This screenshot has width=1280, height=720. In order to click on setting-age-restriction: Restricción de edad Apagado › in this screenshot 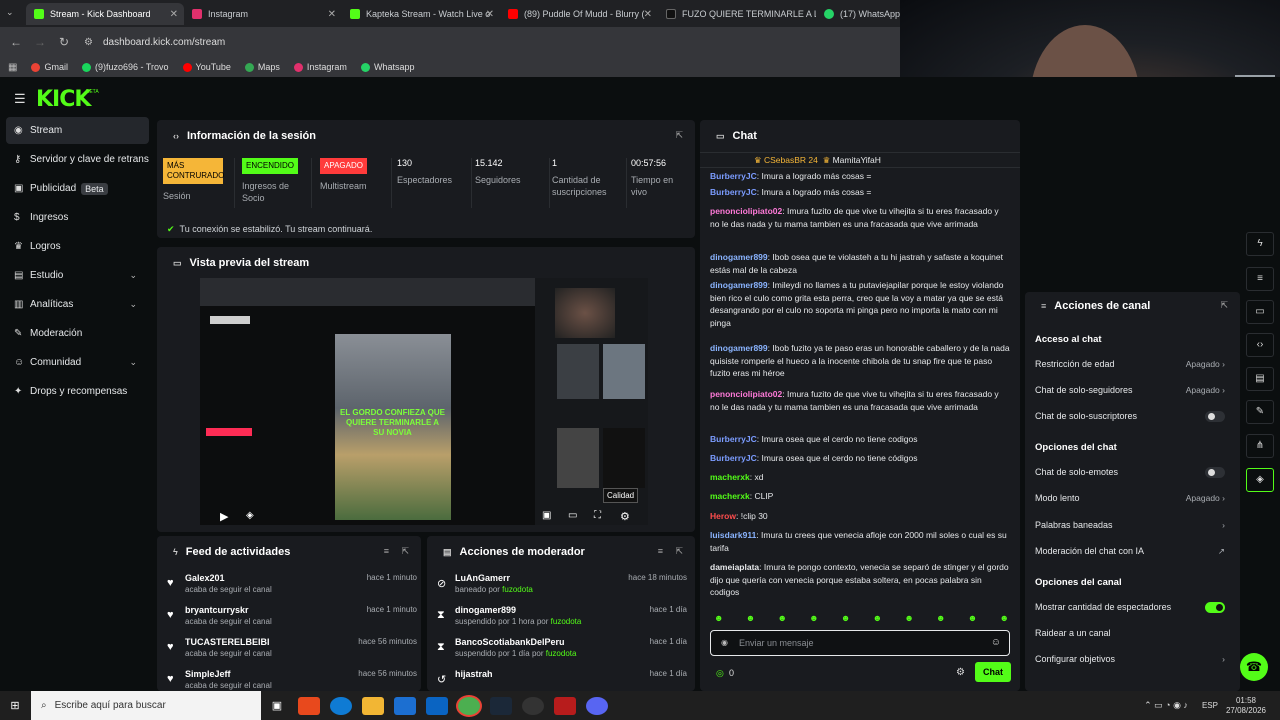, I will do `click(1130, 367)`.